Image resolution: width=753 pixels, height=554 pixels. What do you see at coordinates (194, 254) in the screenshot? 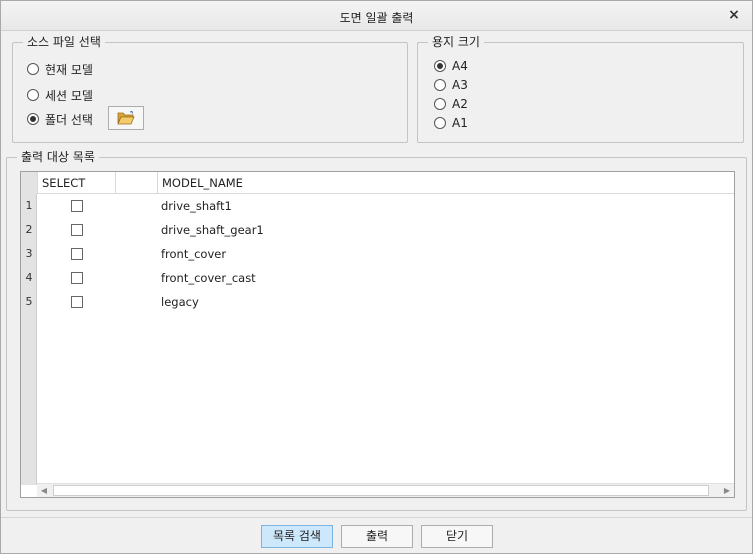
I see `model-name-cell: front_cover` at bounding box center [194, 254].